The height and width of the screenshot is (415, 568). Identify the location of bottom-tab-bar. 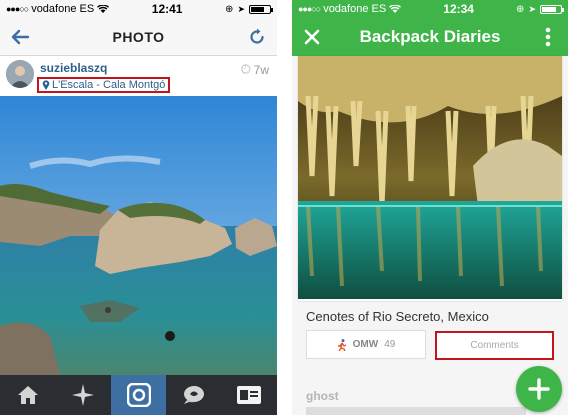
(138, 395).